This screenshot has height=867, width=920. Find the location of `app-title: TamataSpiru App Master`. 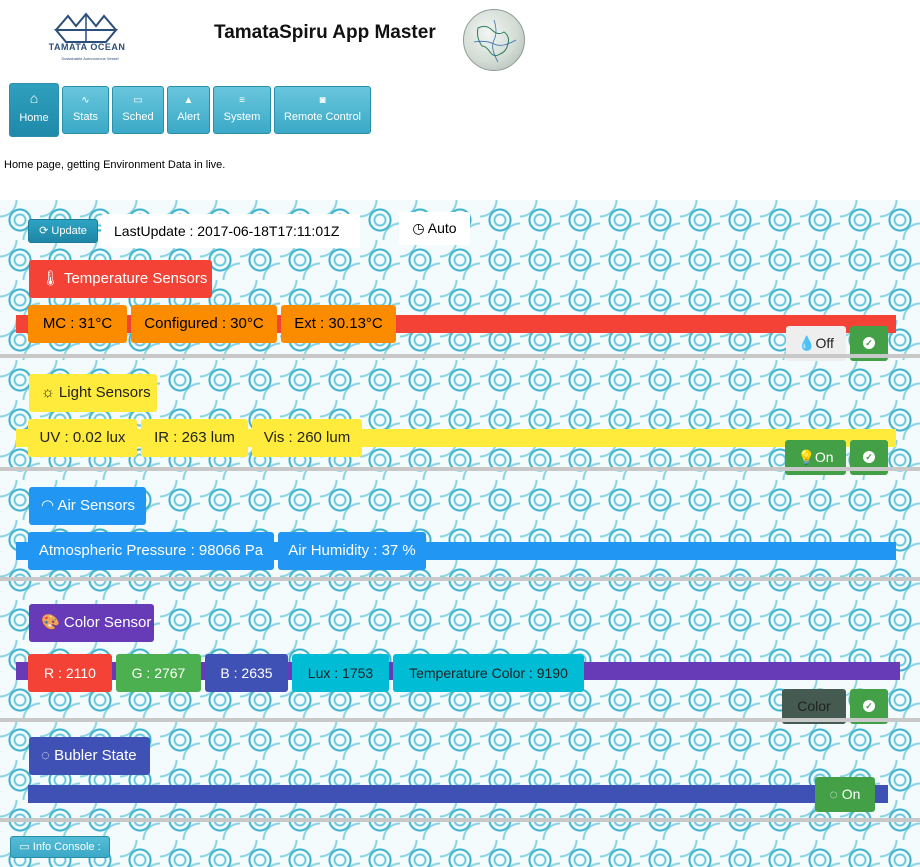

app-title: TamataSpiru App Master is located at coordinates (325, 32).